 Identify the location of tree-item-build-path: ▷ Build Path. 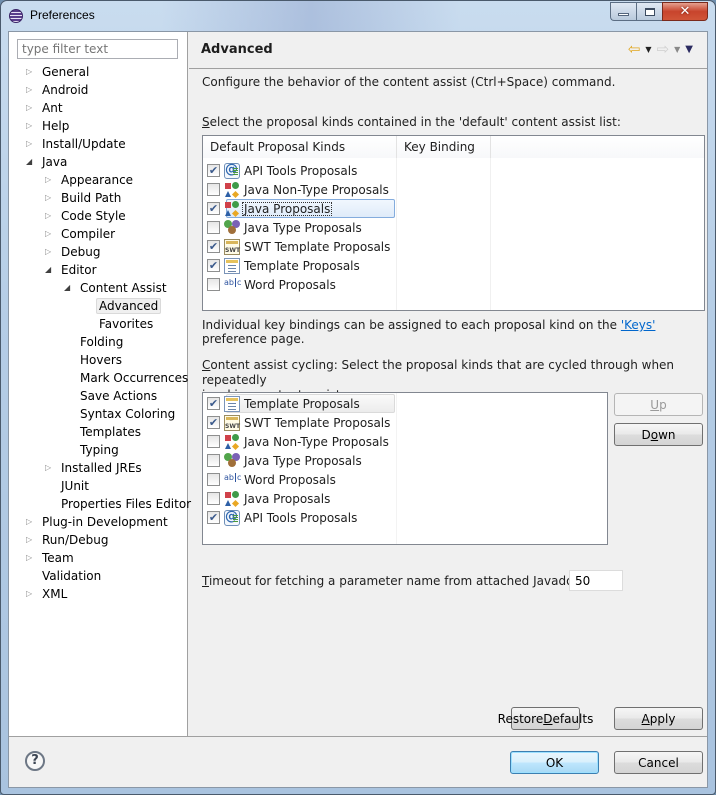
(84, 198).